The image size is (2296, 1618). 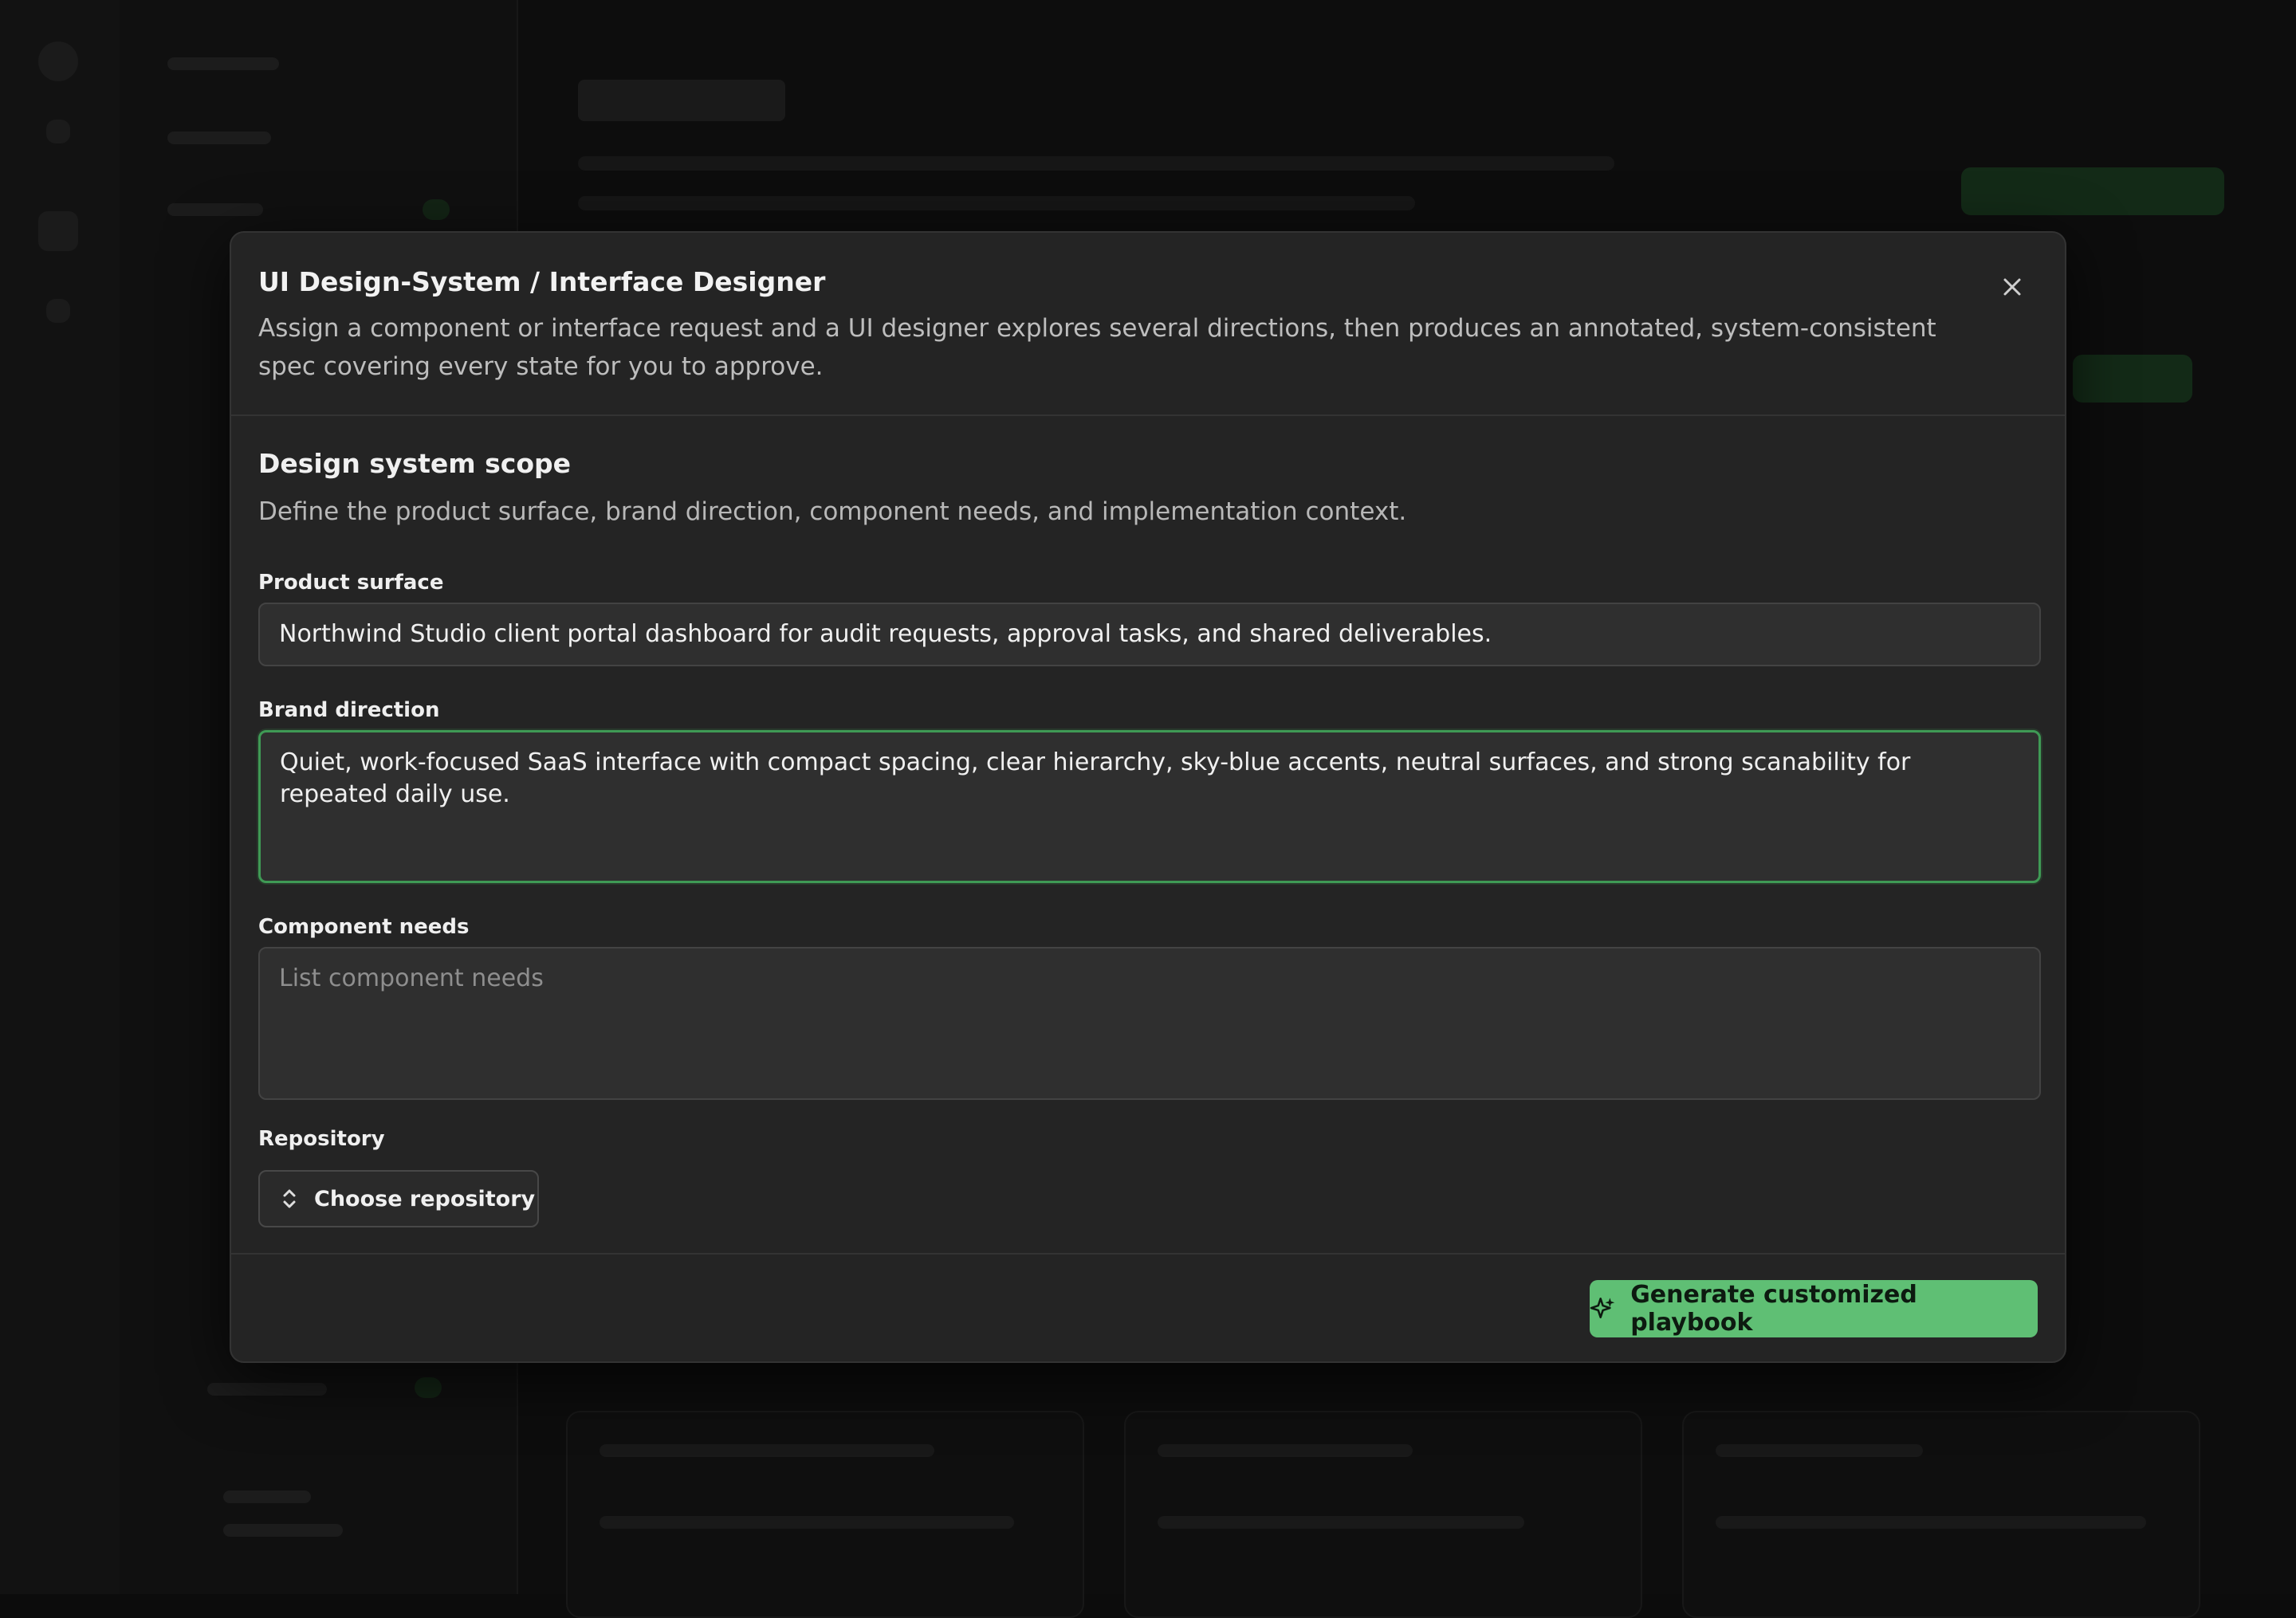 What do you see at coordinates (1773, 1309) in the screenshot?
I see `generate-playbook-label: Generate customized playbook` at bounding box center [1773, 1309].